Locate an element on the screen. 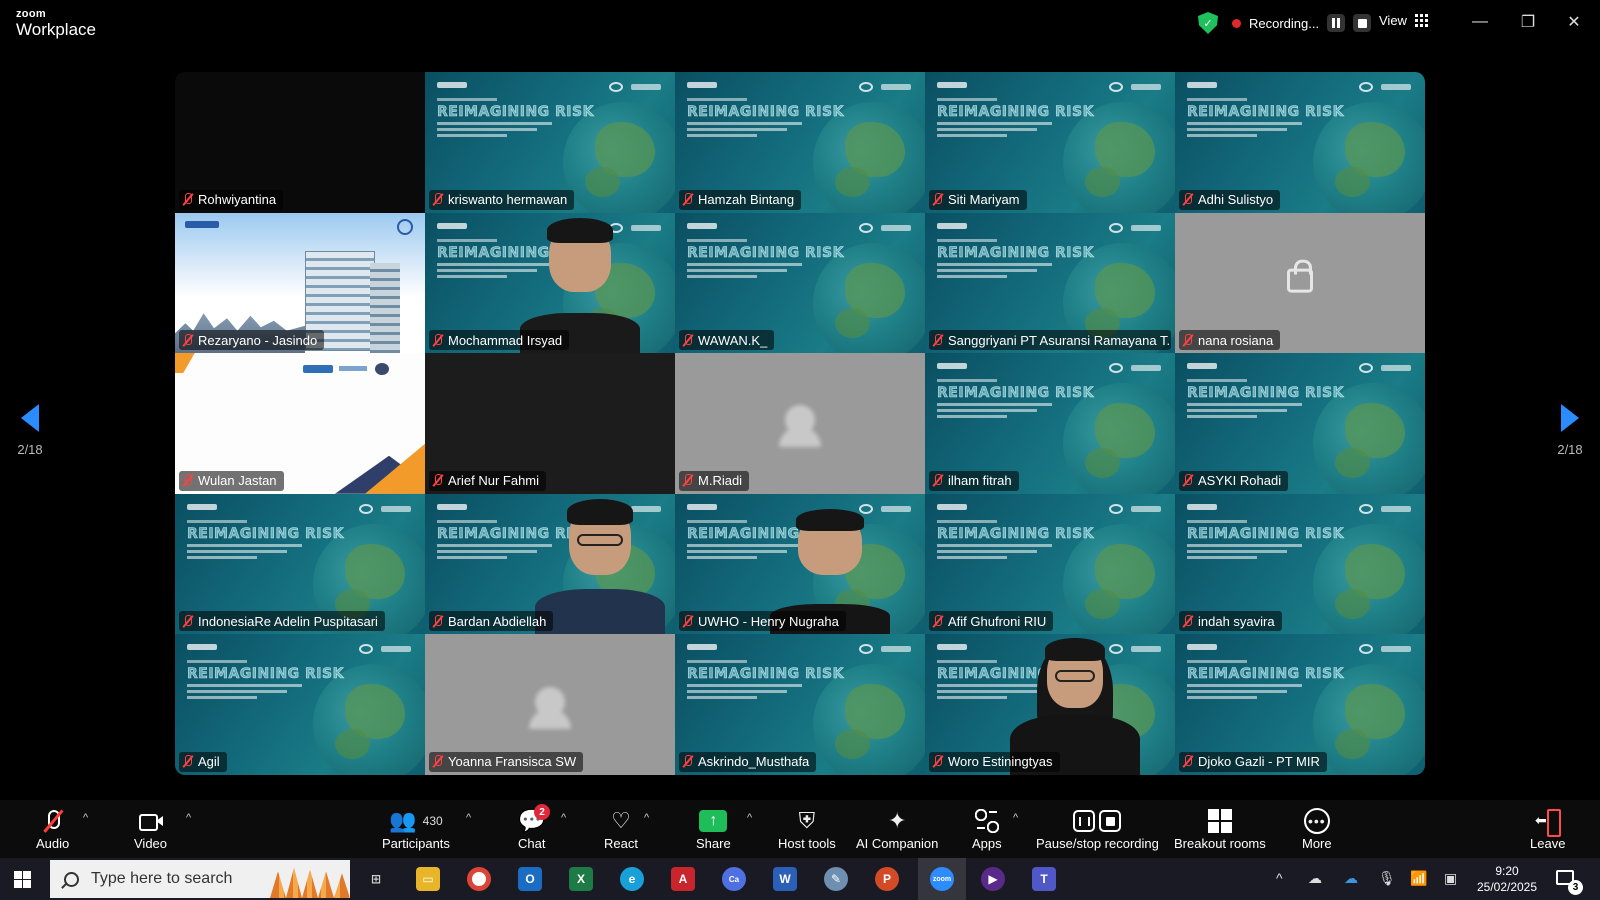 The height and width of the screenshot is (900, 1600). network-icon: 📶 is located at coordinates (1418, 878).